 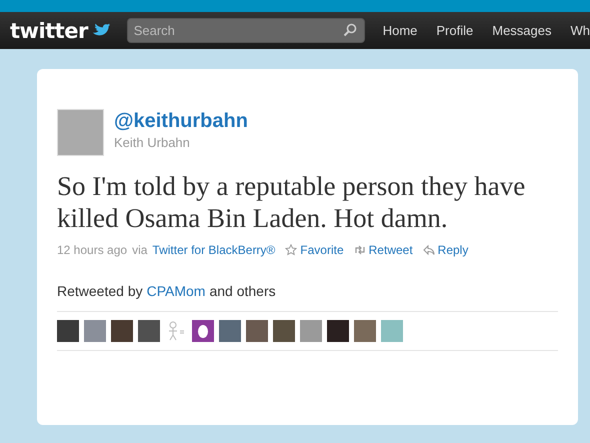 What do you see at coordinates (400, 30) in the screenshot?
I see `nav-link: Home` at bounding box center [400, 30].